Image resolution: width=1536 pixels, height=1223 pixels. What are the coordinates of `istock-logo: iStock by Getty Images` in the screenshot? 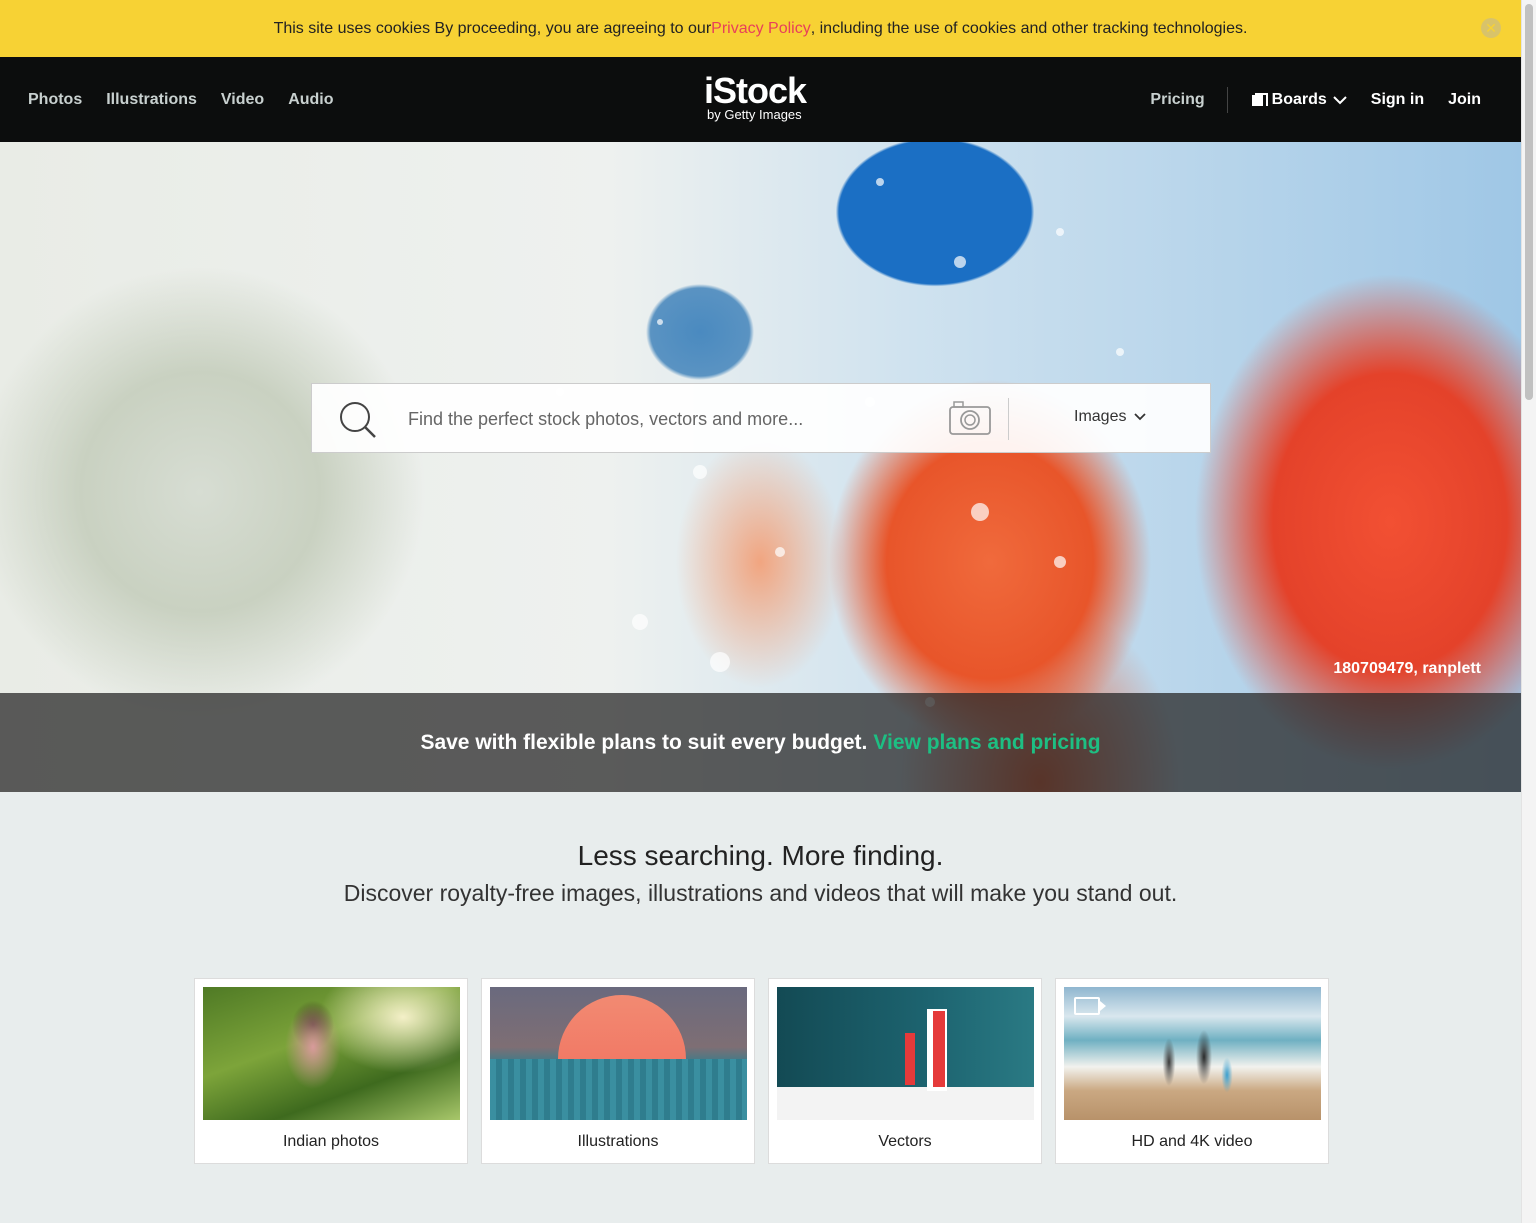 It's located at (764, 96).